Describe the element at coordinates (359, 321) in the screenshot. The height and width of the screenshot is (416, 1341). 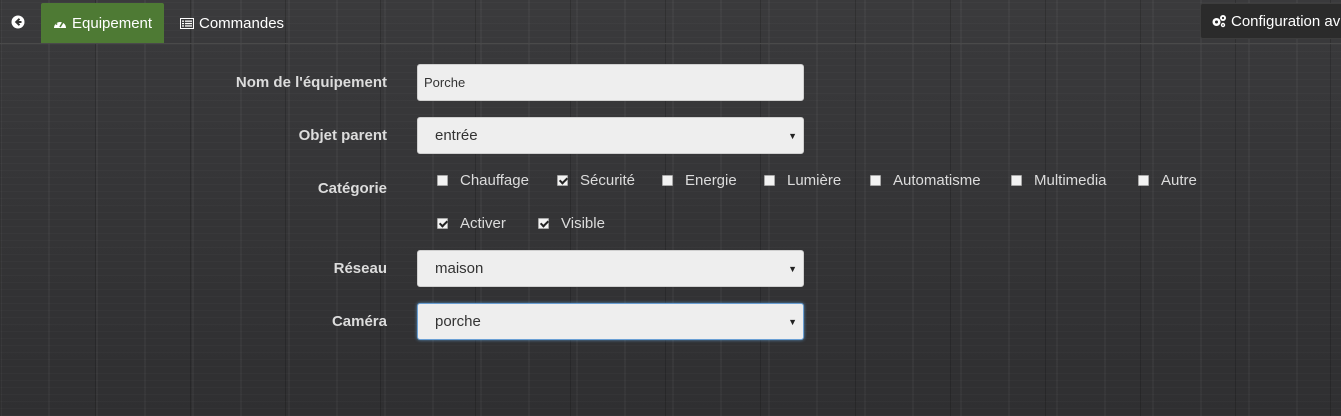
I see `camera-label: Caméra` at that location.